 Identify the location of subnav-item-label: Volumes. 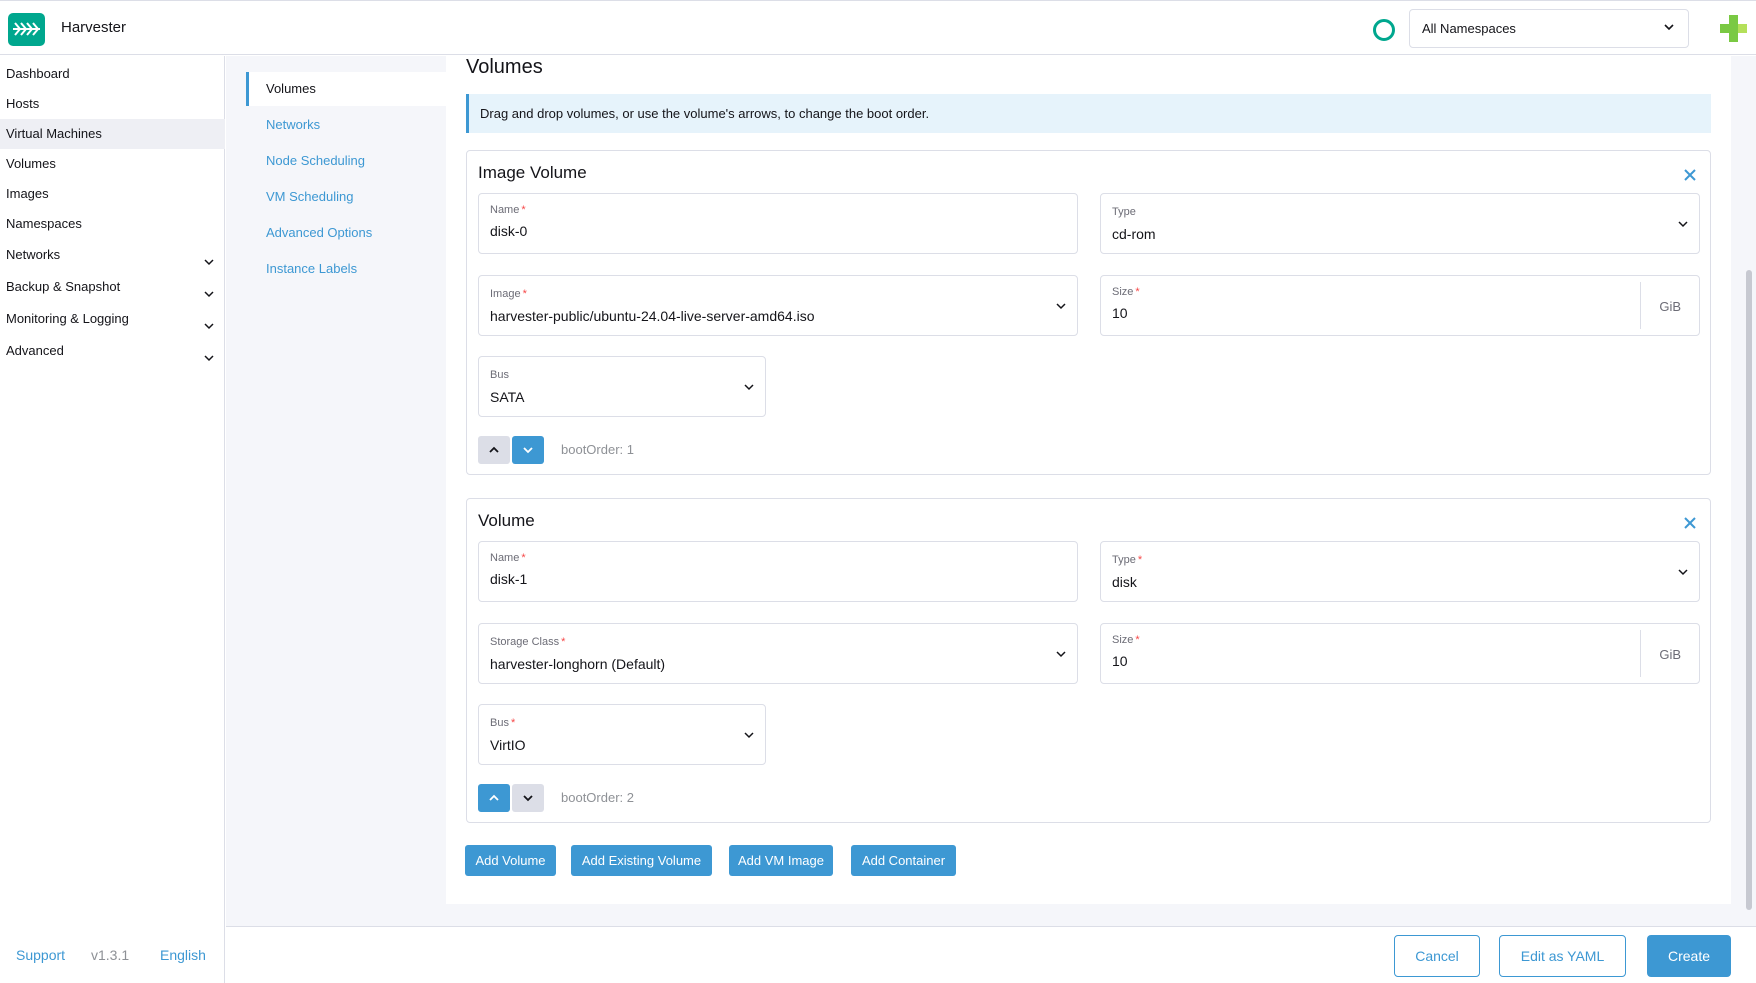
(291, 88).